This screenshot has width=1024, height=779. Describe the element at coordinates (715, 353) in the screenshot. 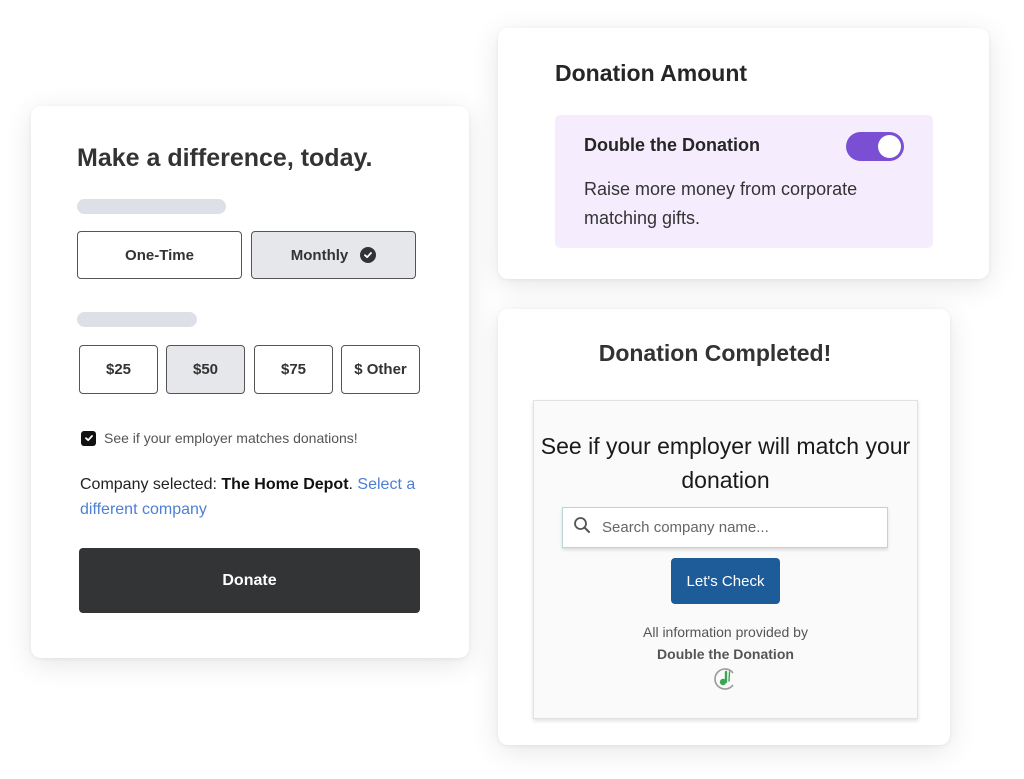

I see `donation-completed-title: Donation Completed!` at that location.